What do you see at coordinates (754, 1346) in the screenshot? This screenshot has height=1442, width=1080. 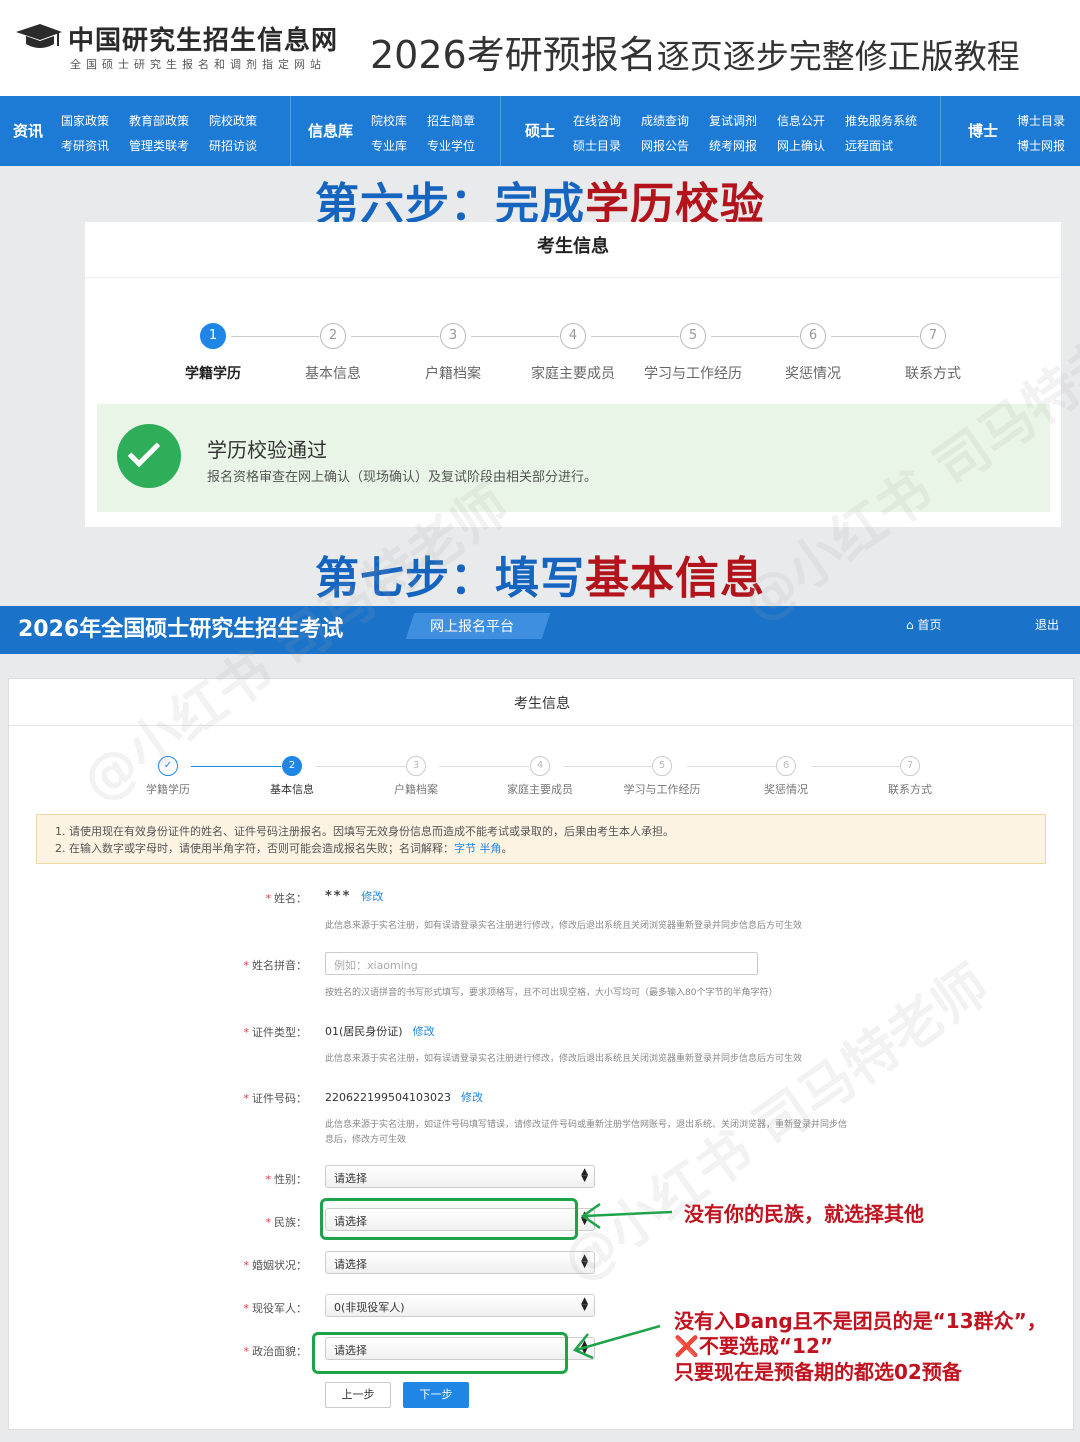 I see `political-tip-2: ❌不要选成“12”` at bounding box center [754, 1346].